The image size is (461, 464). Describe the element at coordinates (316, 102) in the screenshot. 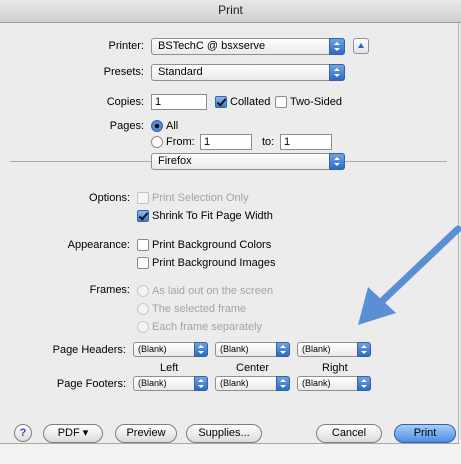

I see `two-sided-label: Two-Sided` at that location.